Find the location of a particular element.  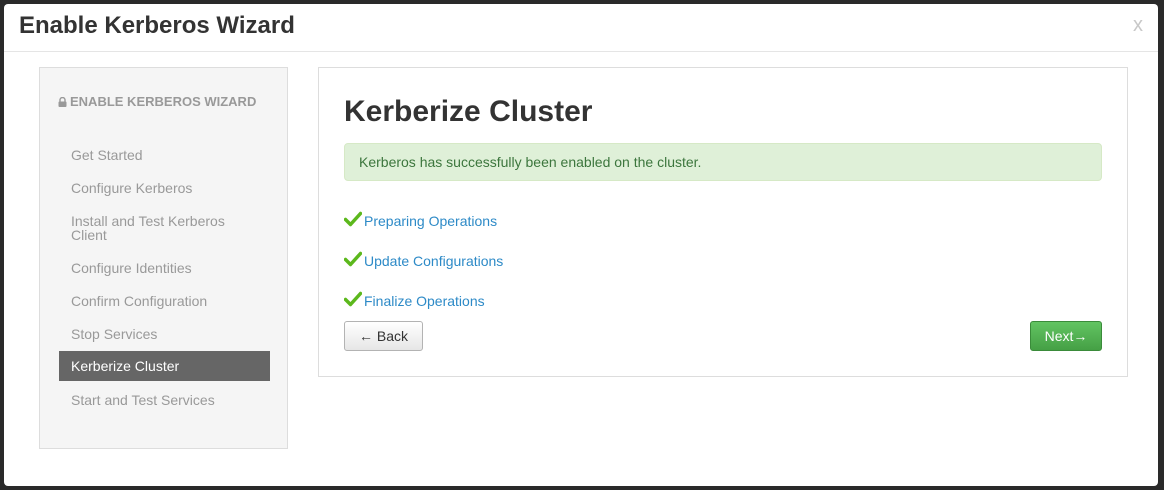

operation-link-update: Update Configurations is located at coordinates (433, 261).